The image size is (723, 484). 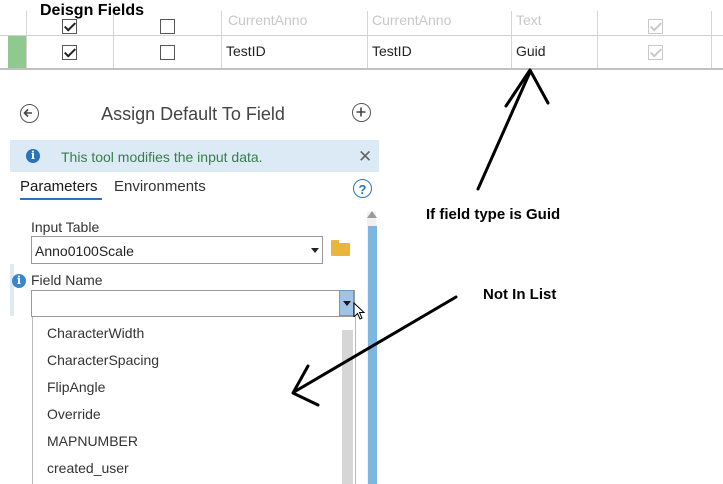 I want to click on list-item: FlipAngle, so click(x=76, y=387).